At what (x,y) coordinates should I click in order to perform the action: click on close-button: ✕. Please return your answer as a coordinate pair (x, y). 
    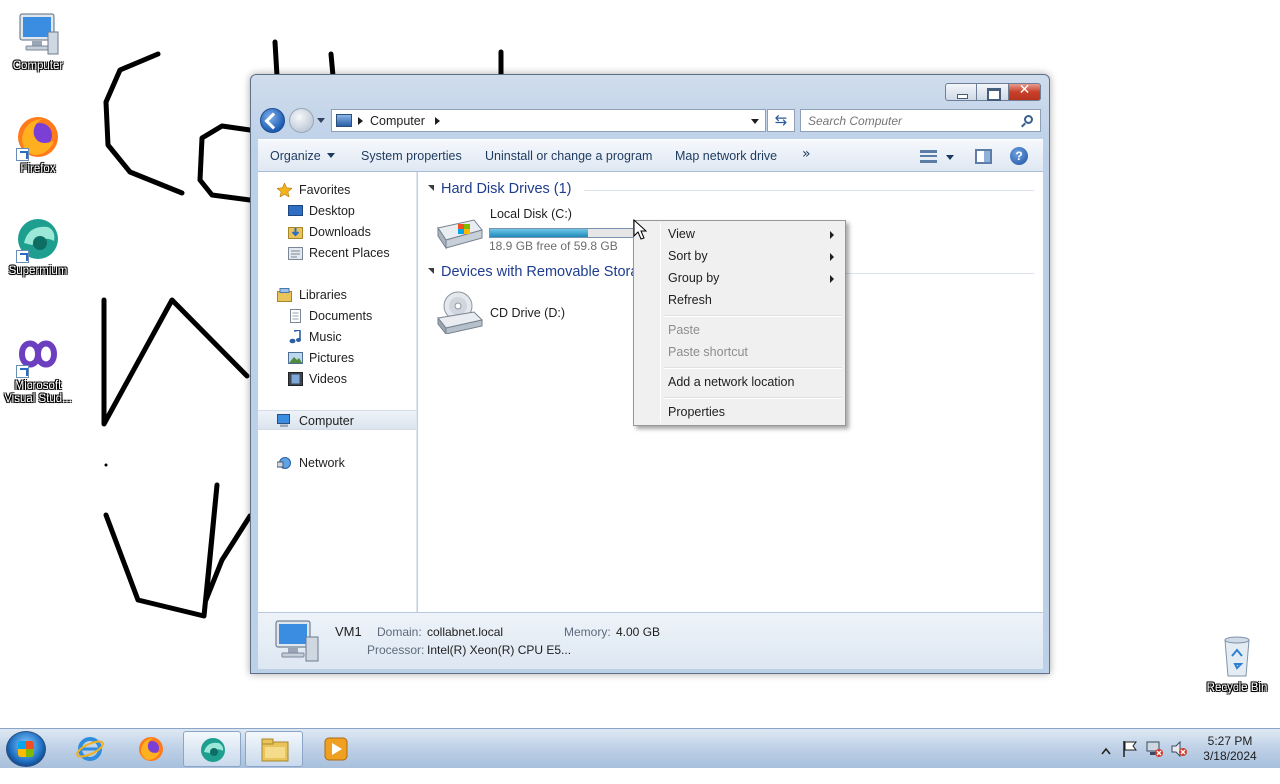
    Looking at the image, I should click on (1025, 91).